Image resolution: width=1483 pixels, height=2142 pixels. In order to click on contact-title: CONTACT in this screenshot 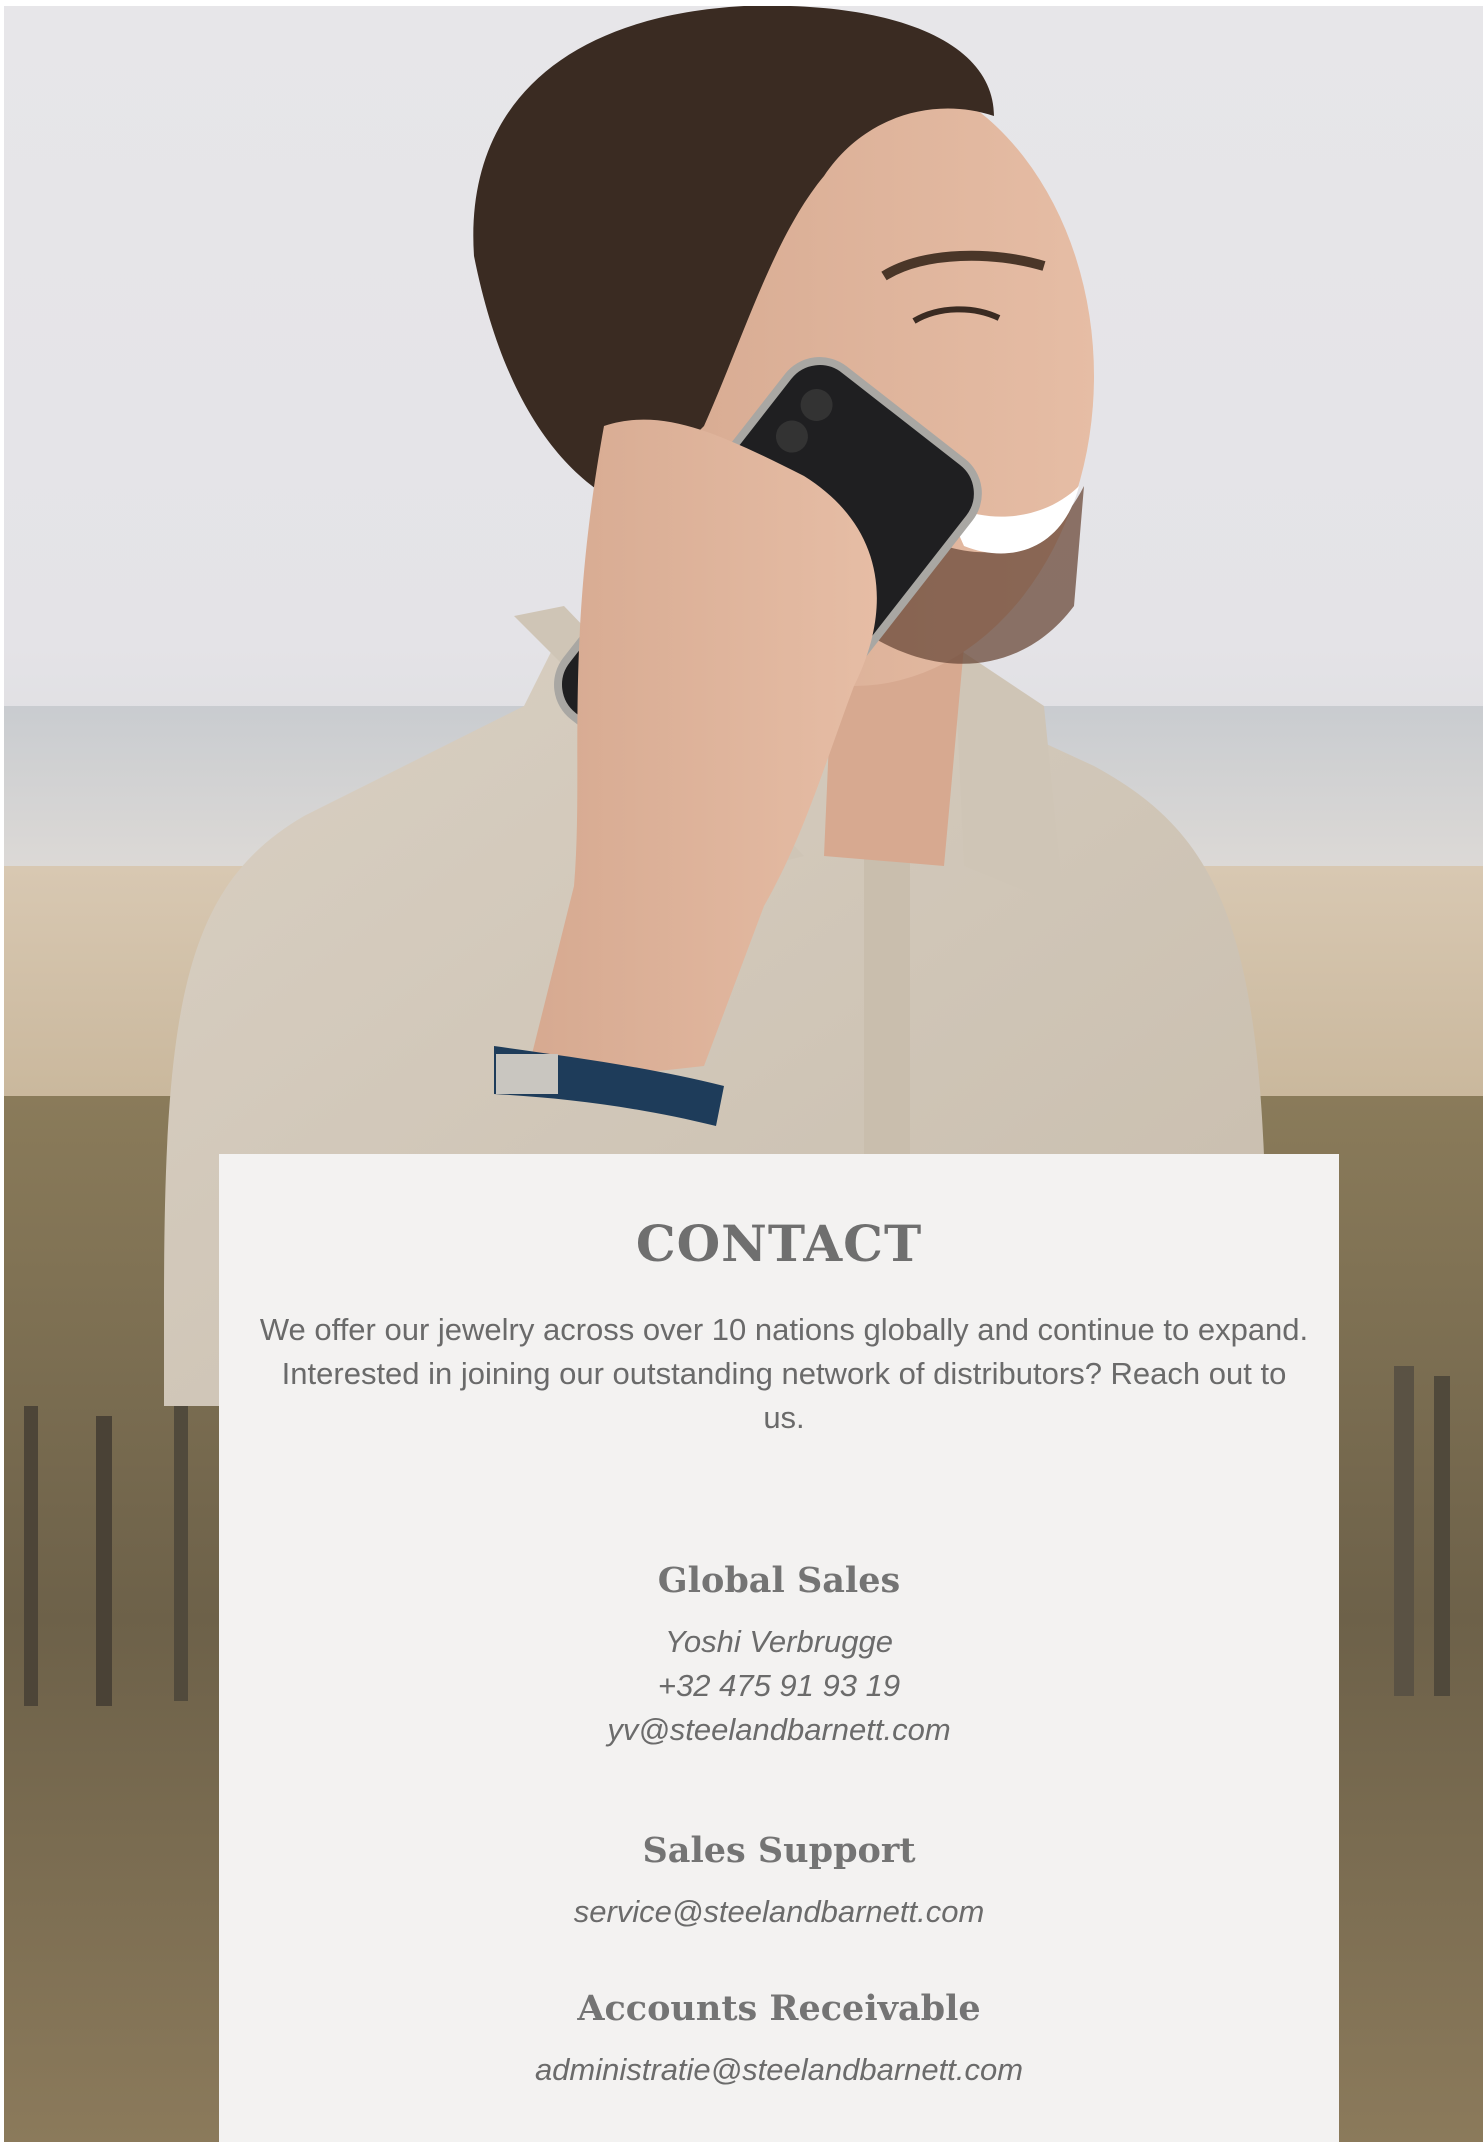, I will do `click(779, 1243)`.